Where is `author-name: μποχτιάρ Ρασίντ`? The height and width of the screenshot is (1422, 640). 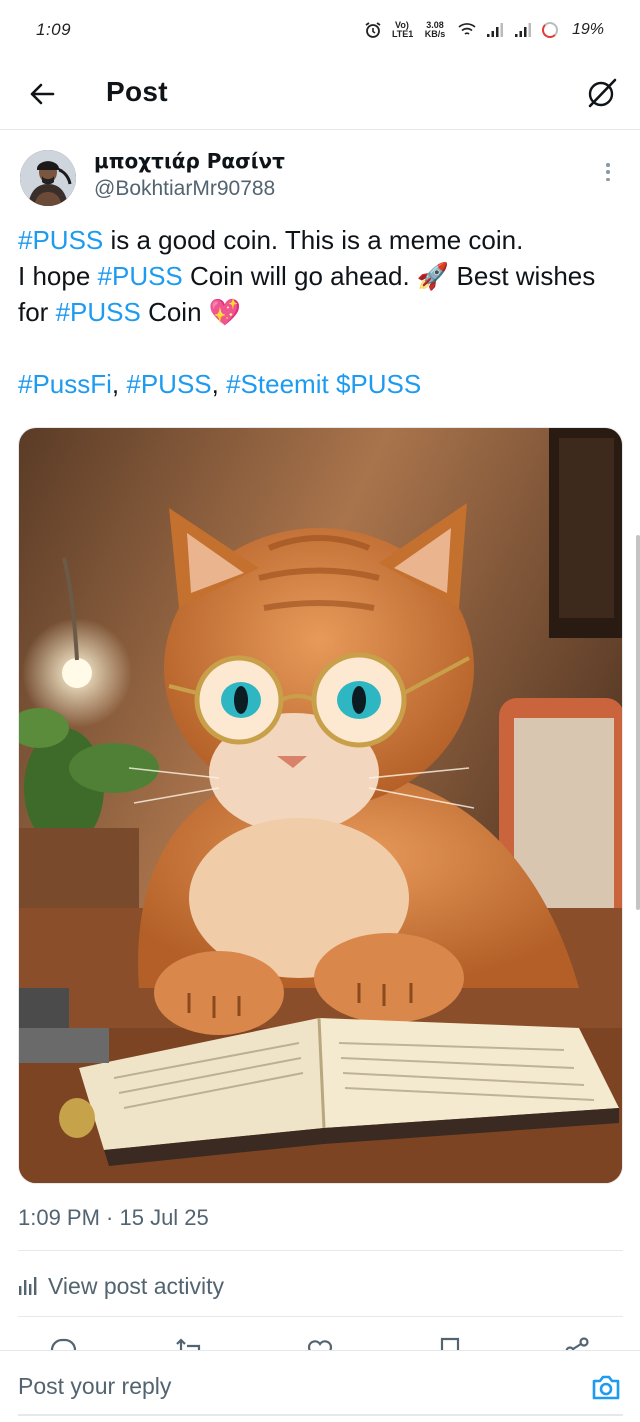
author-name: μποχτιάρ Ρασίντ is located at coordinates (189, 161).